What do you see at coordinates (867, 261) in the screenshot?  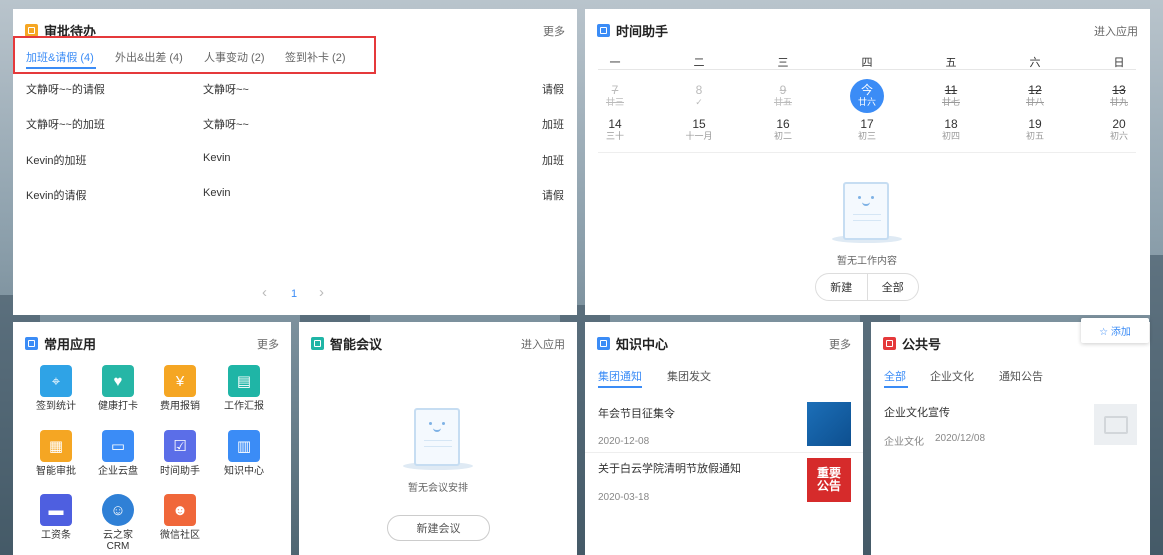 I see `empty-message: 暂无工作内容` at bounding box center [867, 261].